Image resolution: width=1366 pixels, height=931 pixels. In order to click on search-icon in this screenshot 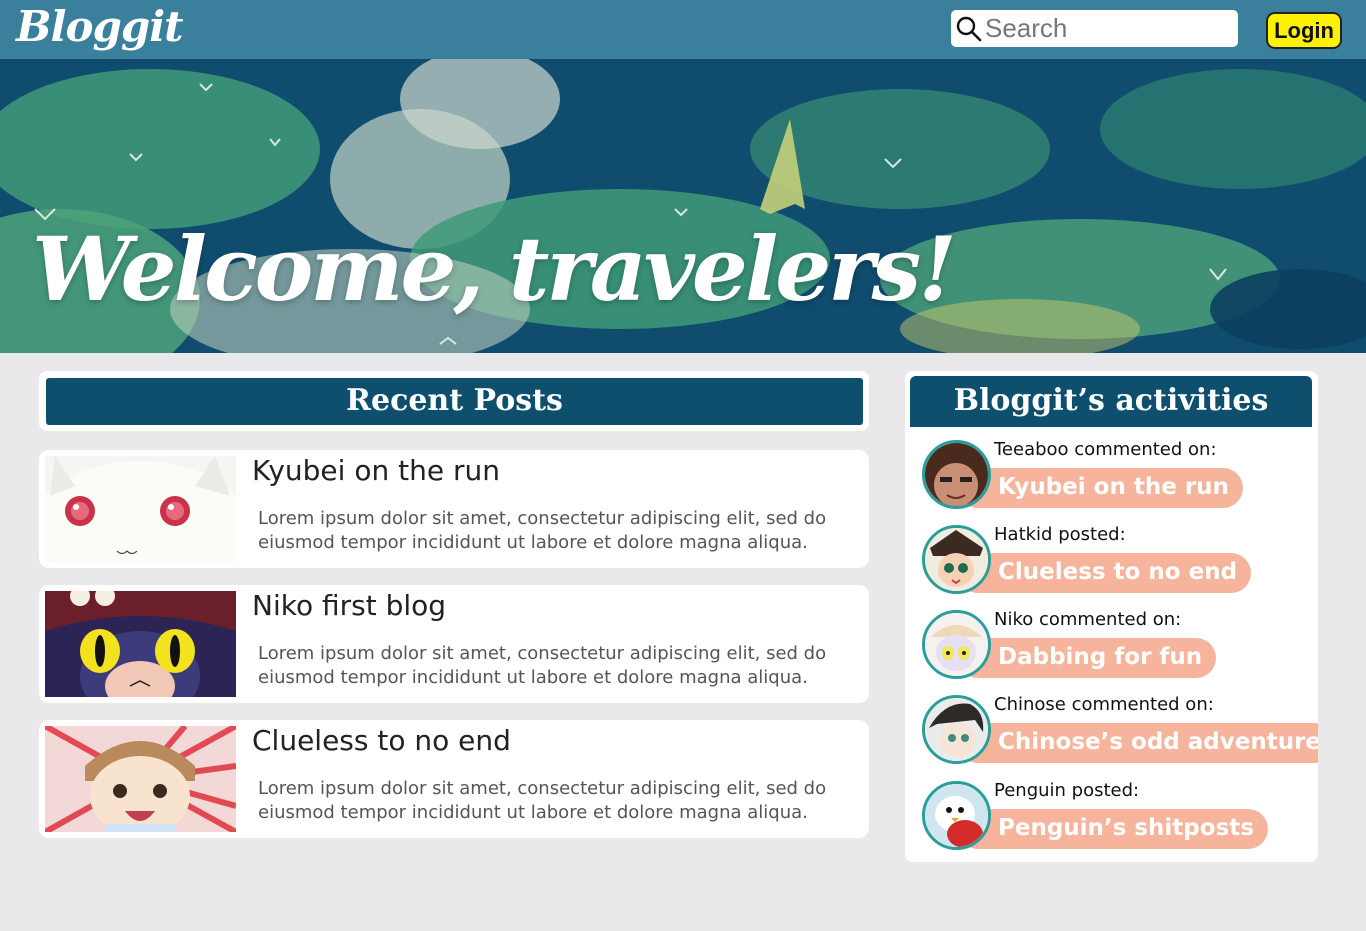, I will do `click(969, 29)`.